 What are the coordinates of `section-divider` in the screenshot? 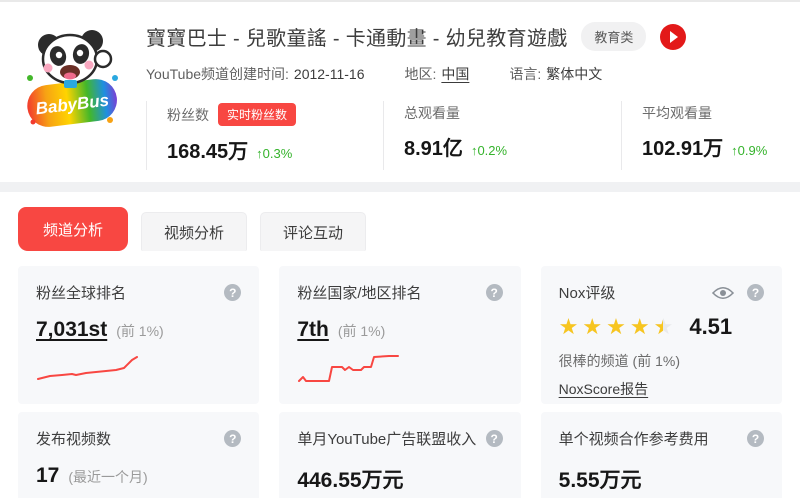 It's located at (400, 187).